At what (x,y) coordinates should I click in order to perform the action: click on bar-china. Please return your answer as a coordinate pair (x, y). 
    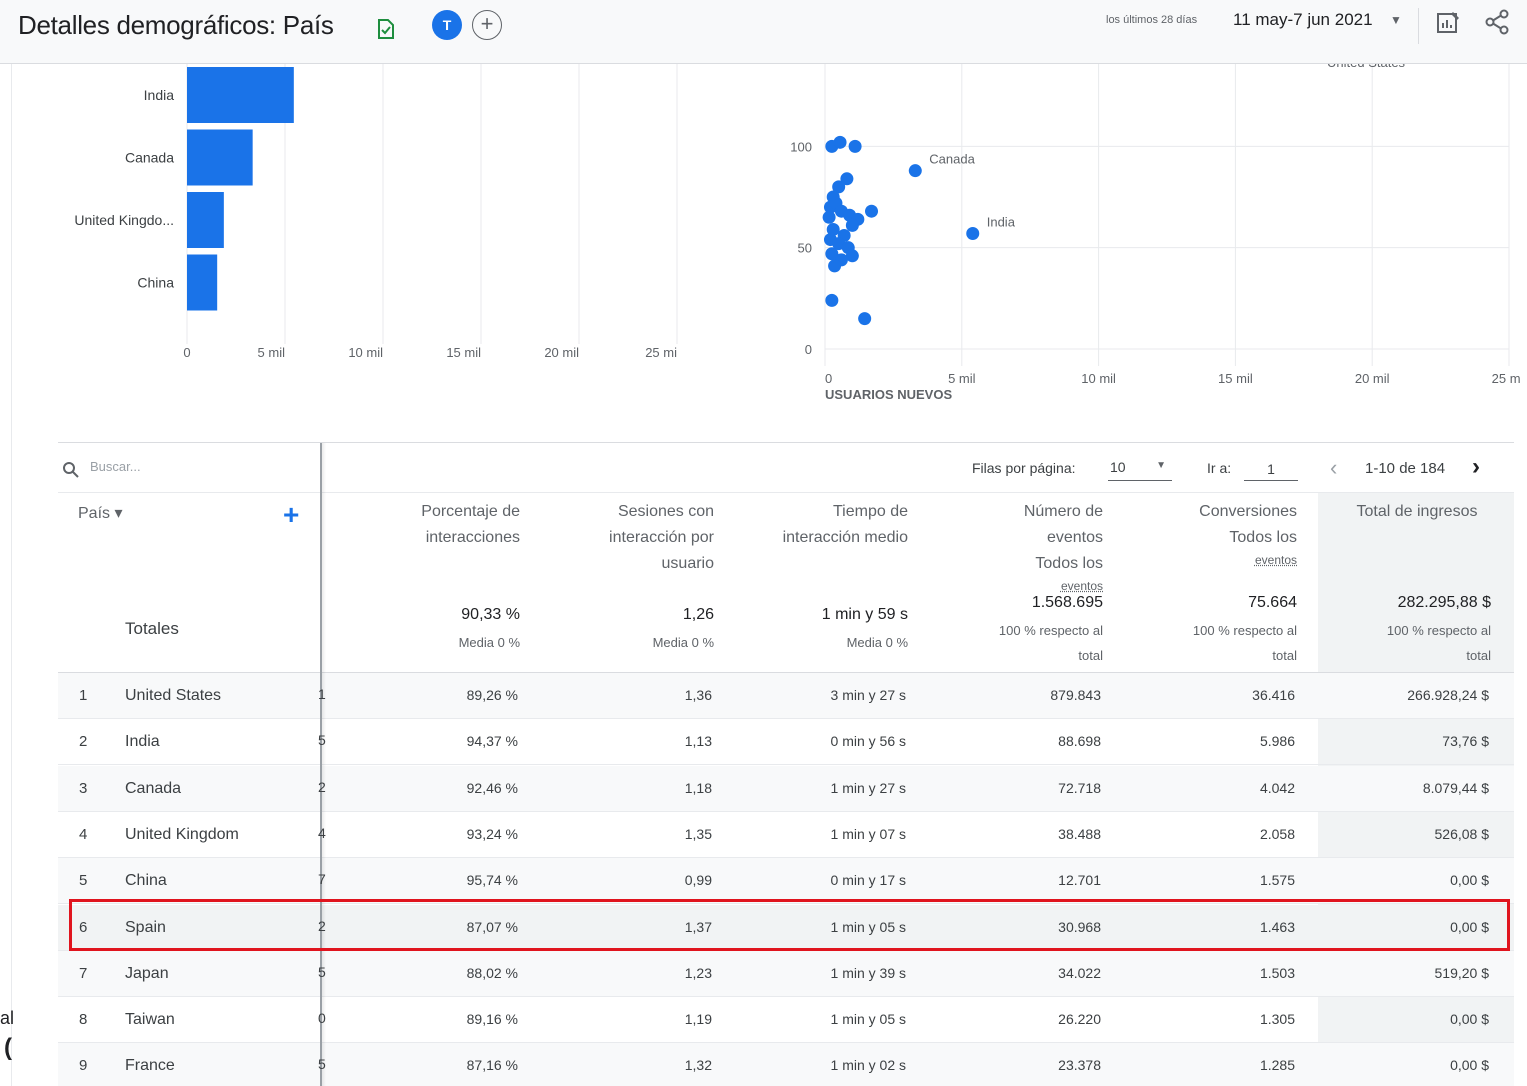
    Looking at the image, I should click on (202, 282).